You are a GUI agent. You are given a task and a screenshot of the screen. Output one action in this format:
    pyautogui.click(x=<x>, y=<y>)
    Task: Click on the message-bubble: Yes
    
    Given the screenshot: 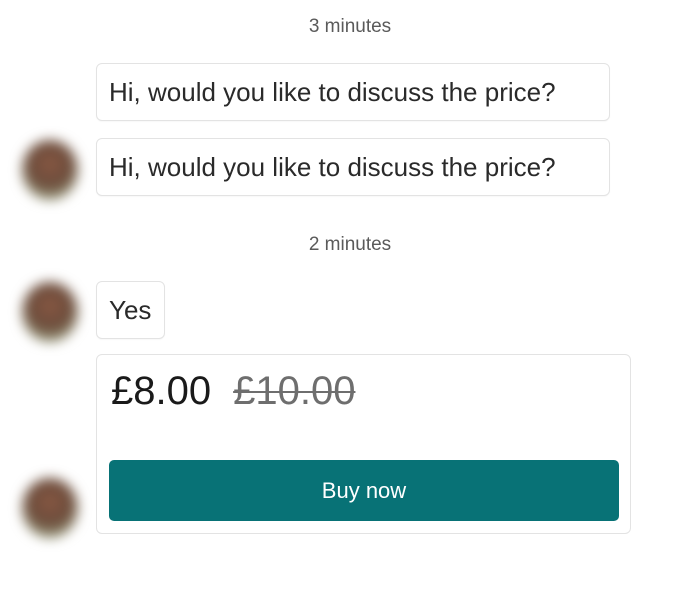 What is the action you would take?
    pyautogui.click(x=130, y=310)
    